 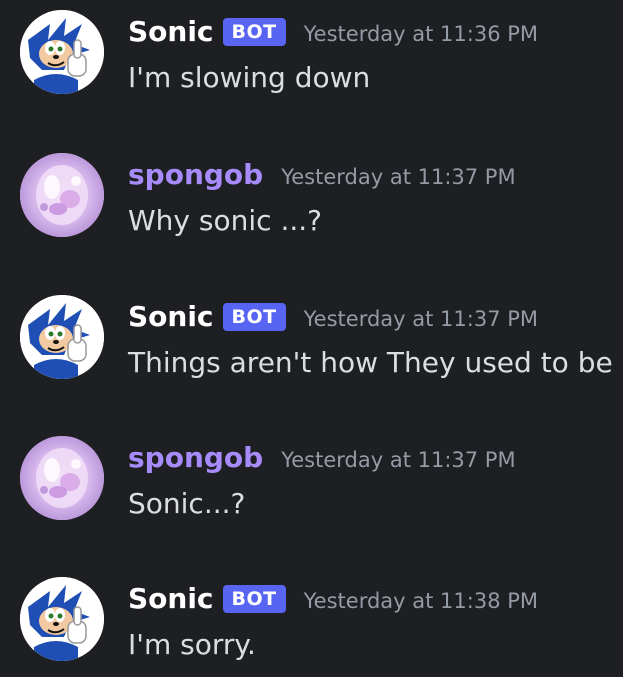 I want to click on message-content: Things aren't how They used to be, so click(x=370, y=362).